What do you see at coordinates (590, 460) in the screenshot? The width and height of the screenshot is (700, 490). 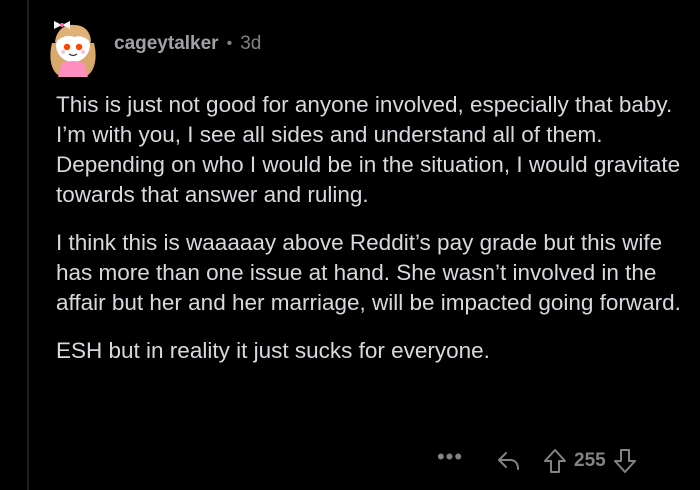 I see `vote-score: 255` at bounding box center [590, 460].